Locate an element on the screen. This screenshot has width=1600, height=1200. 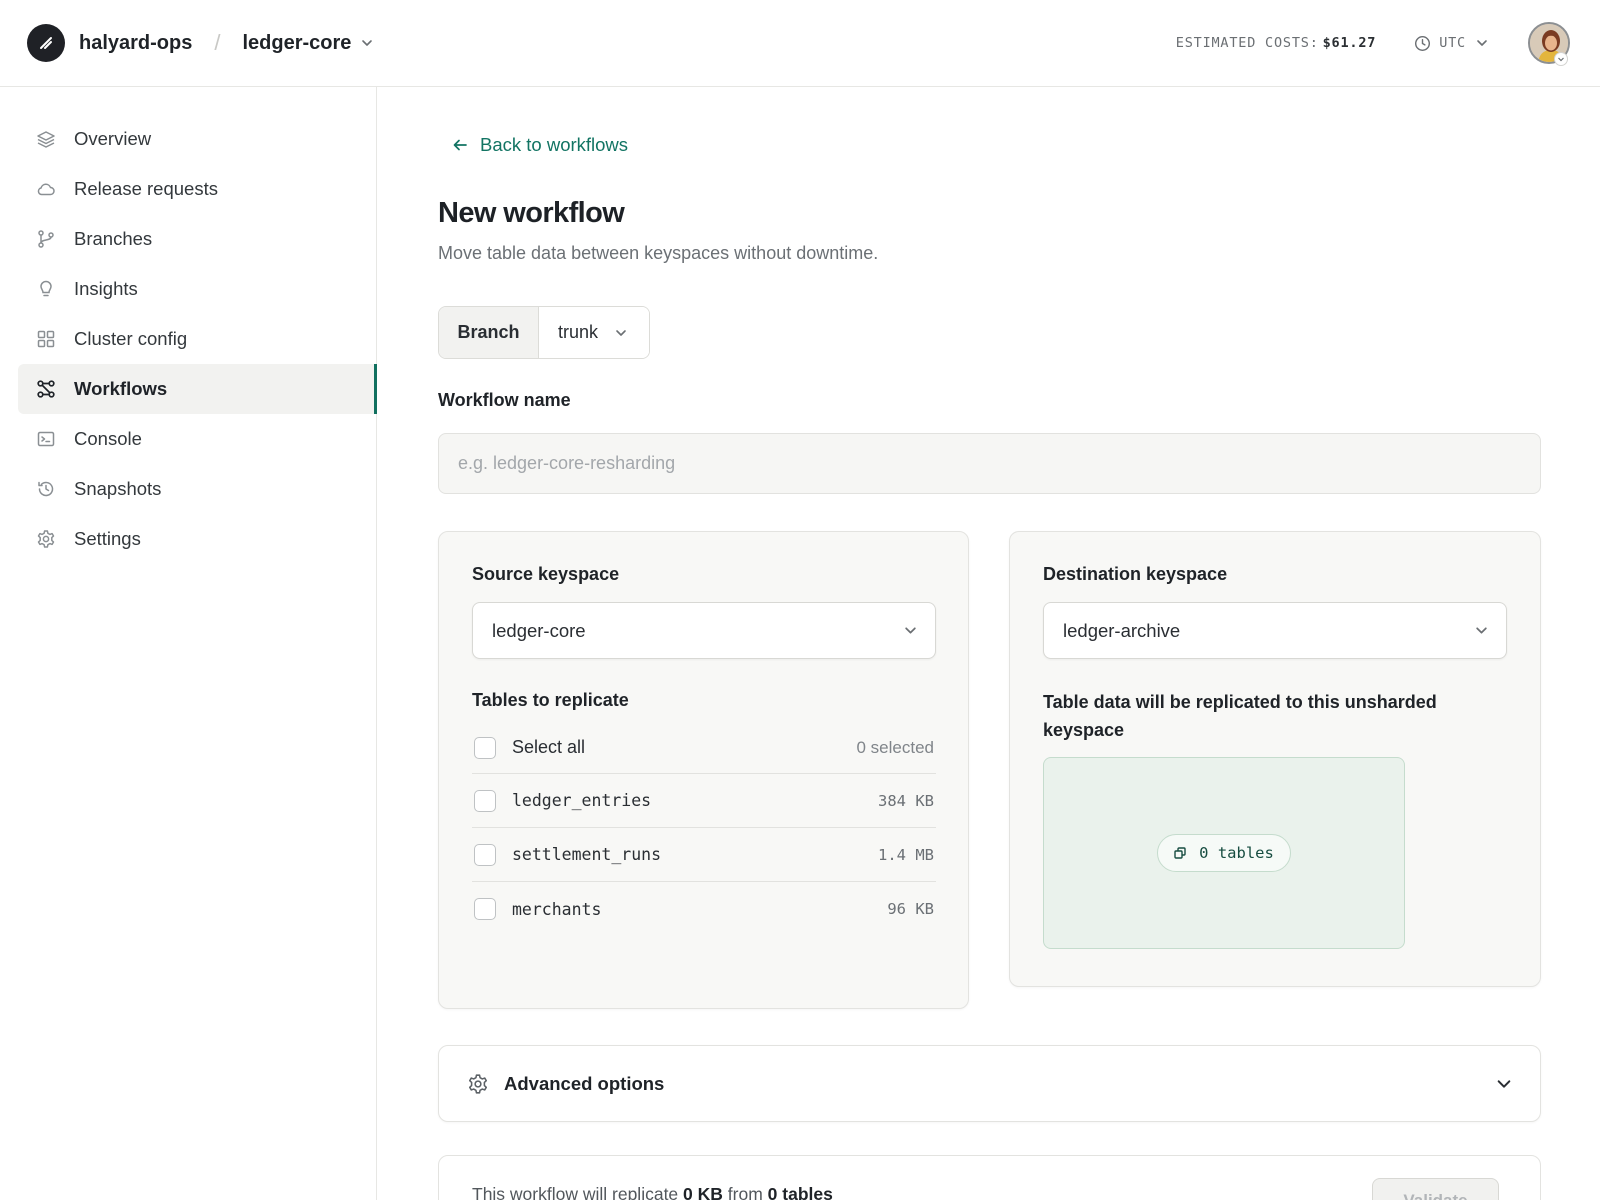
costs-amount: $61.27 is located at coordinates (1349, 43).